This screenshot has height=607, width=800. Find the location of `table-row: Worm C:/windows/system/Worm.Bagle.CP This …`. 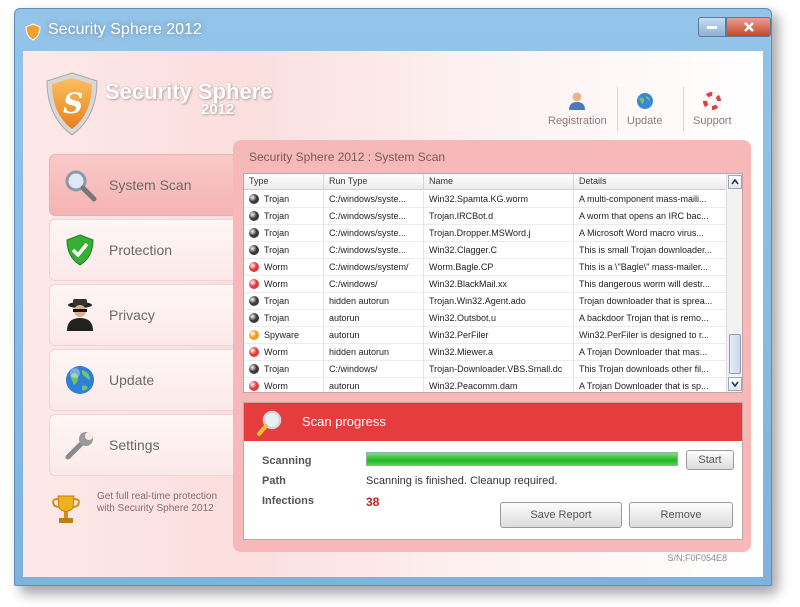

table-row: Worm C:/windows/system/Worm.Bagle.CP This … is located at coordinates (486, 267).